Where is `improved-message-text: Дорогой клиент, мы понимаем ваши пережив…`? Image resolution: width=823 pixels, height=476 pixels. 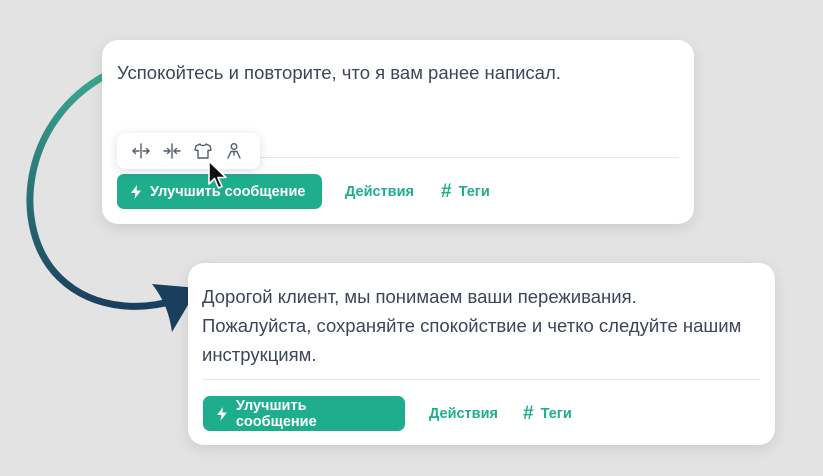 improved-message-text: Дорогой клиент, мы понимаем ваши пережив… is located at coordinates (472, 325).